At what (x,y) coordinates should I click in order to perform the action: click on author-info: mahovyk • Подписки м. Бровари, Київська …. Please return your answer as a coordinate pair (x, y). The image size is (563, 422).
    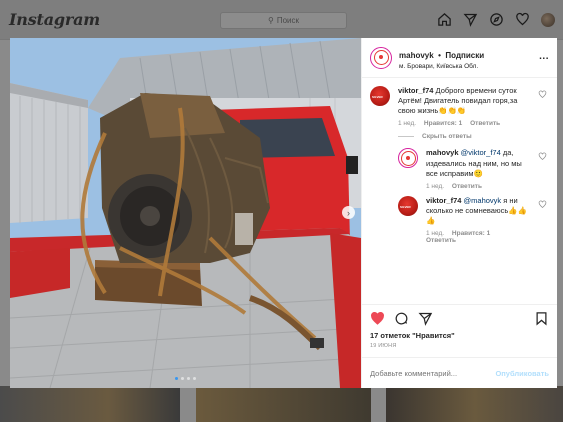
    Looking at the image, I should click on (441, 57).